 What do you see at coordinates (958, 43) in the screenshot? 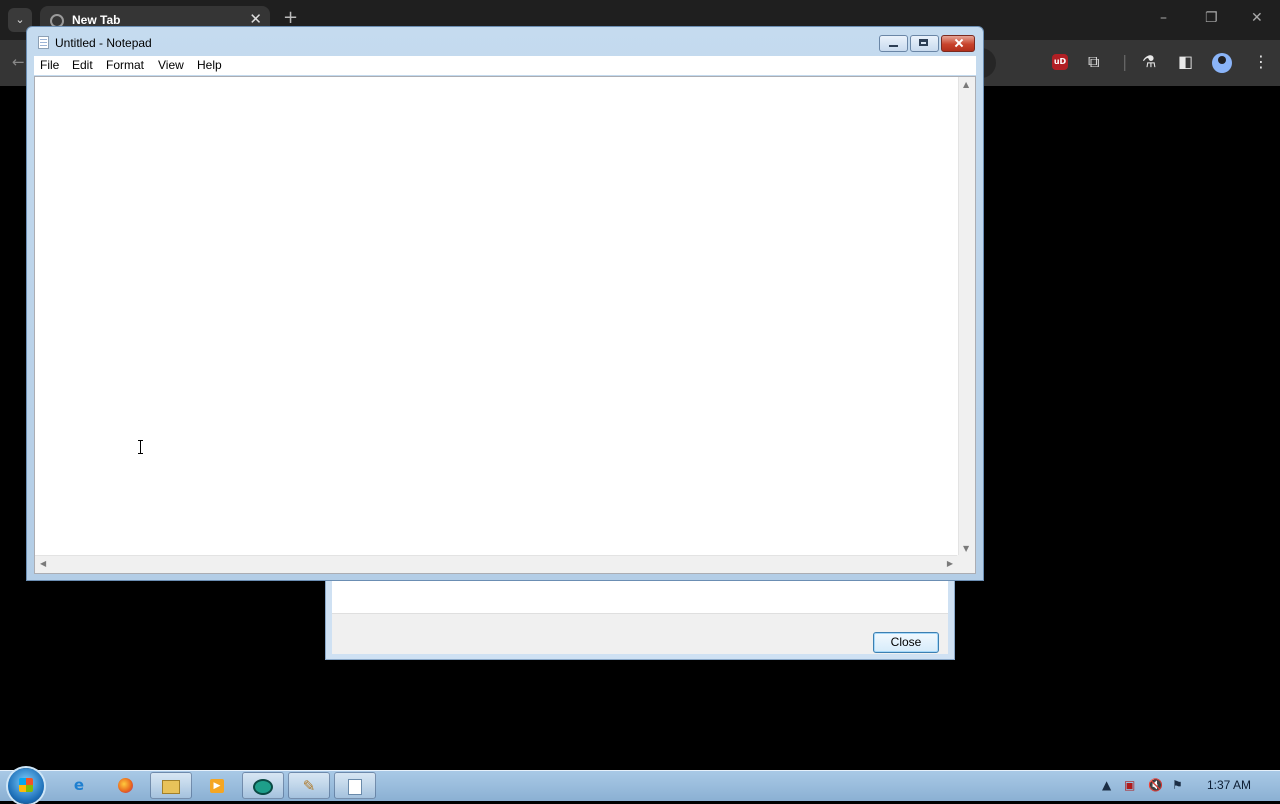
I see `close-button` at bounding box center [958, 43].